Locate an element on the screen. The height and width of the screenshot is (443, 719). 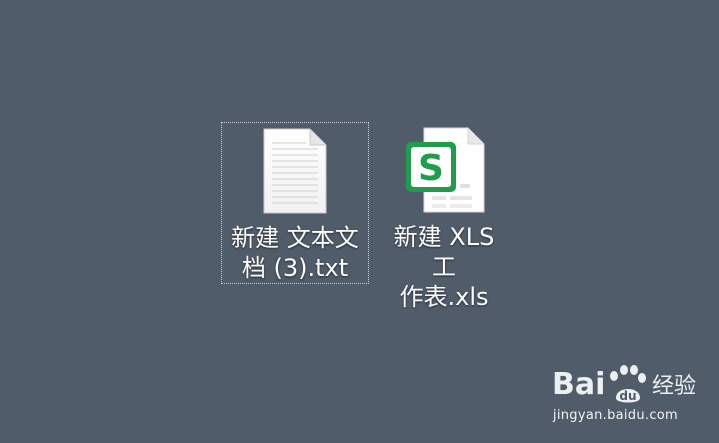
desktop-icon-xls-file: S 新建 XLS 工 作表.xls is located at coordinates (444, 216).